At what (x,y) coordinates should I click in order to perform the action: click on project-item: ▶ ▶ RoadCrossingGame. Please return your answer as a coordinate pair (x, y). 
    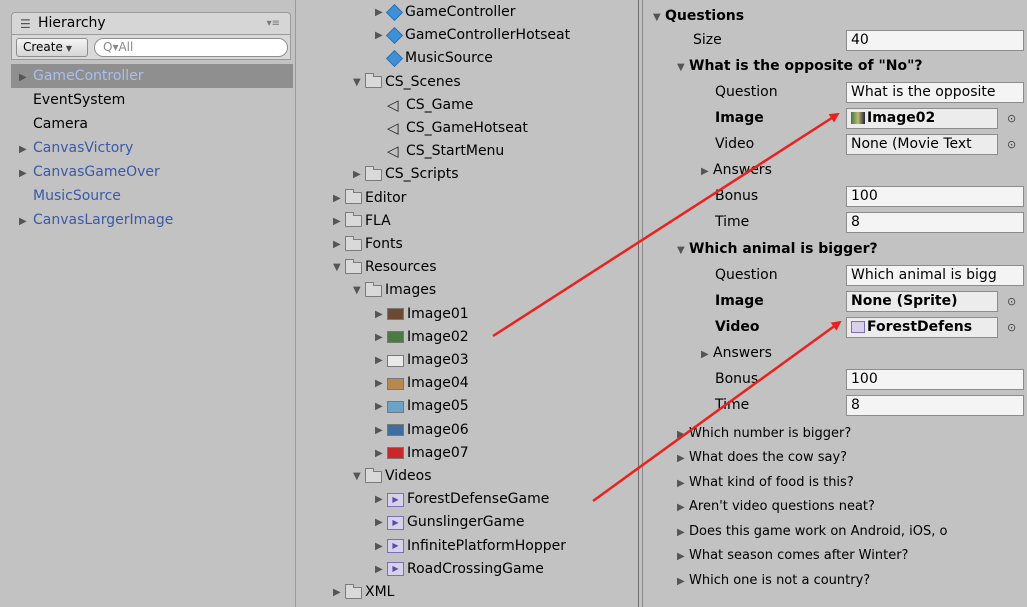
    Looking at the image, I should click on (459, 569).